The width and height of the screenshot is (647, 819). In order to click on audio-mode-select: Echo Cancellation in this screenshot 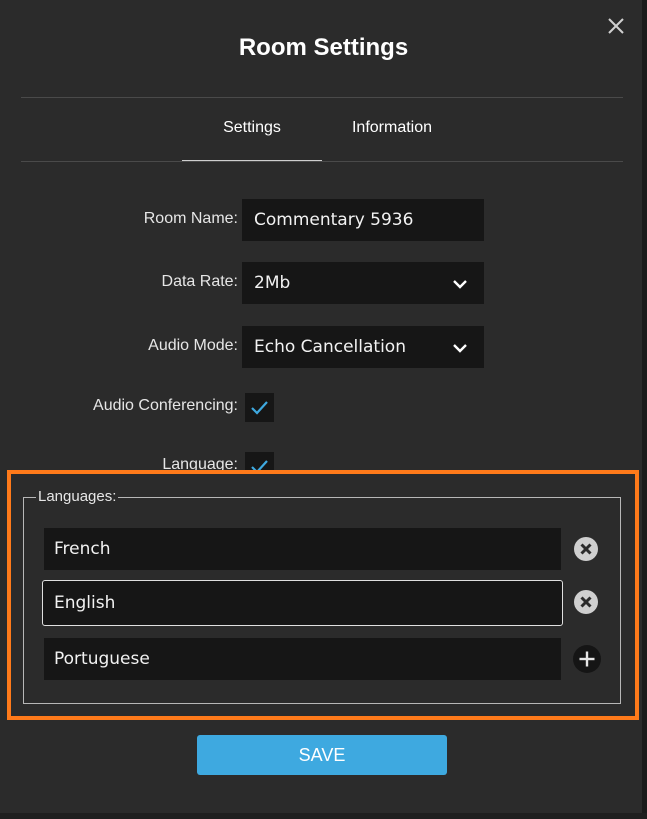, I will do `click(363, 347)`.